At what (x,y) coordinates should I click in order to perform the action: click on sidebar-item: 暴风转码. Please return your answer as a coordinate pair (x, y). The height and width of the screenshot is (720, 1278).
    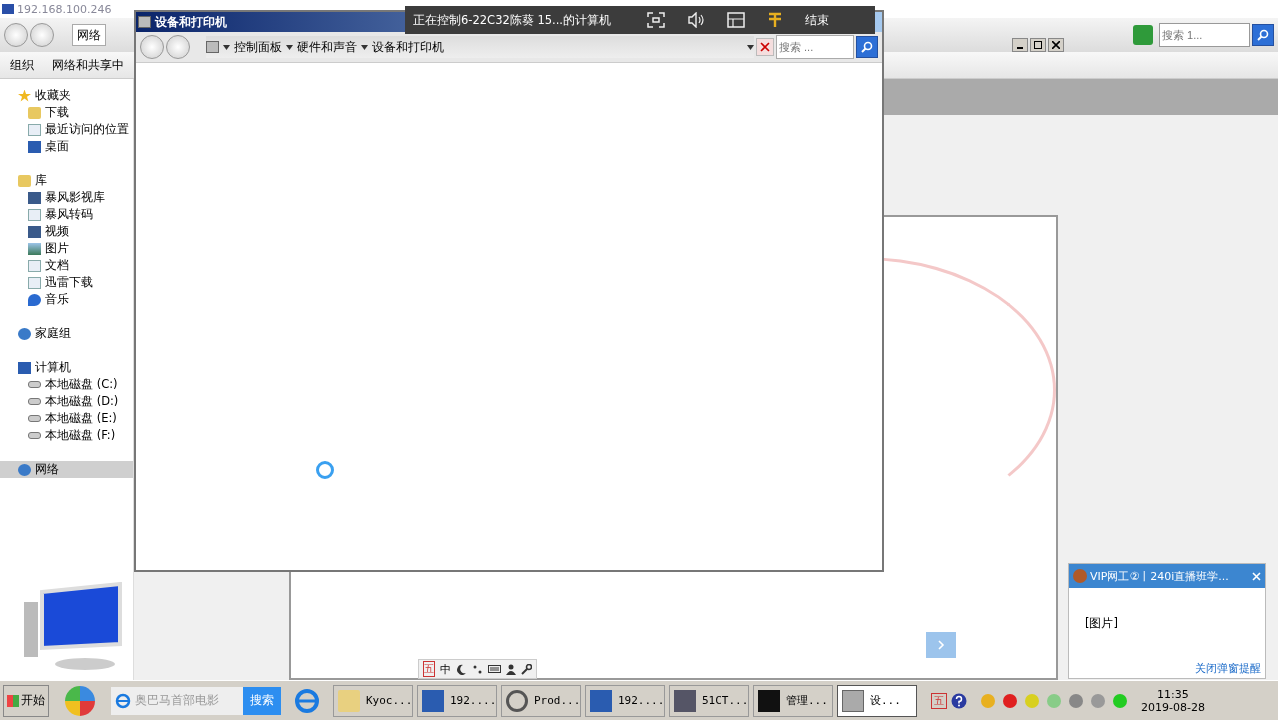
    Looking at the image, I should click on (66, 214).